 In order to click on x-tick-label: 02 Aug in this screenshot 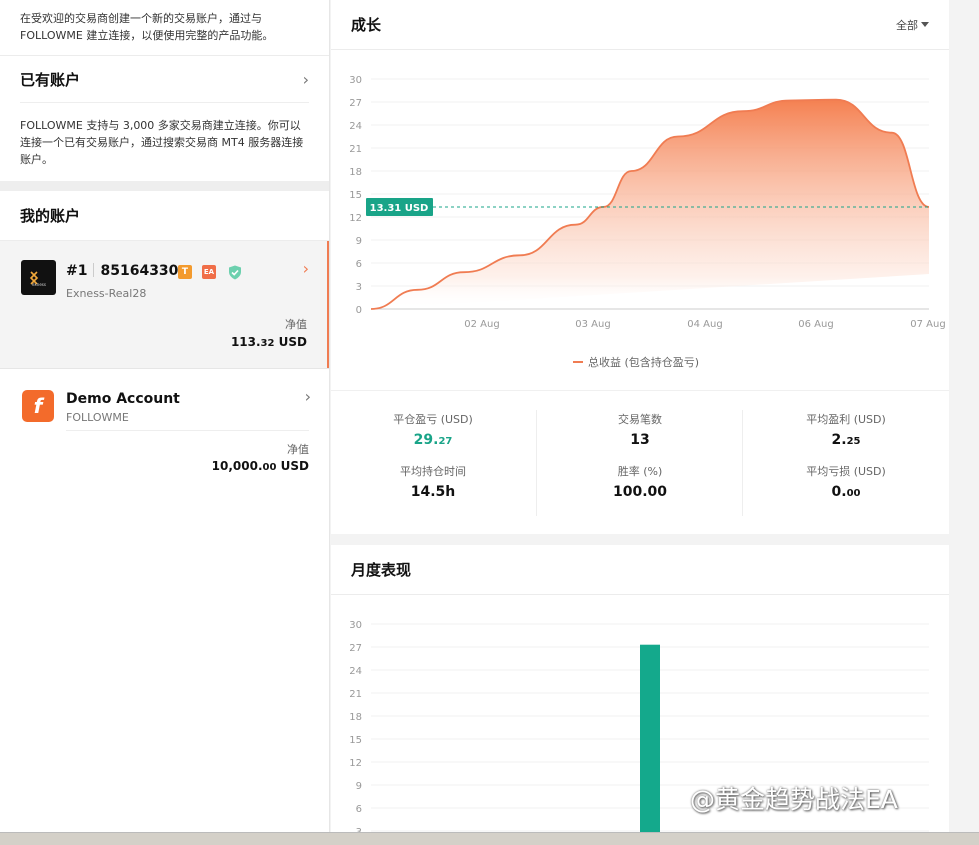, I will do `click(481, 324)`.